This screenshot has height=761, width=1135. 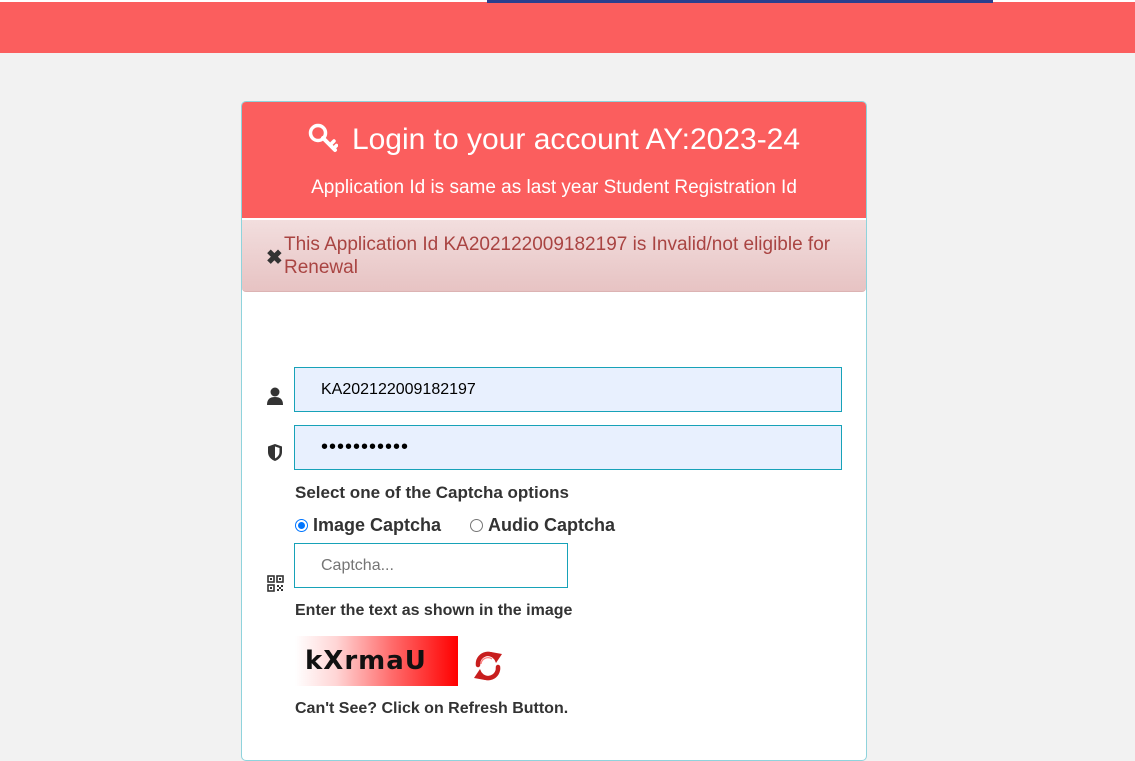 I want to click on refresh-hint: Can't See? Click on Refresh Button., so click(x=432, y=708).